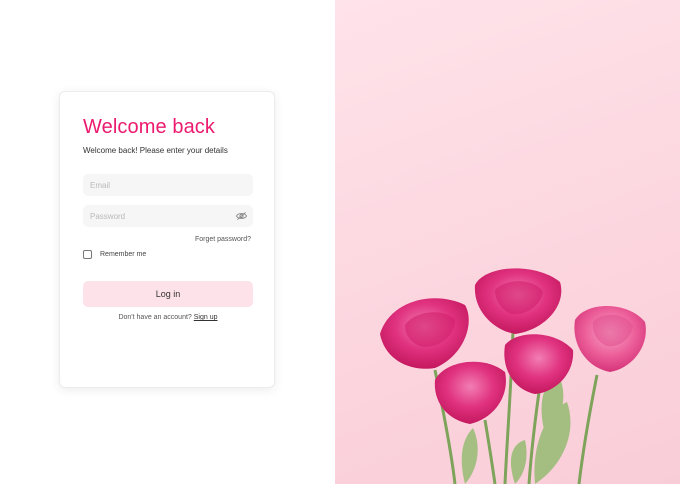 The image size is (680, 484). What do you see at coordinates (168, 294) in the screenshot?
I see `login-button: Log in` at bounding box center [168, 294].